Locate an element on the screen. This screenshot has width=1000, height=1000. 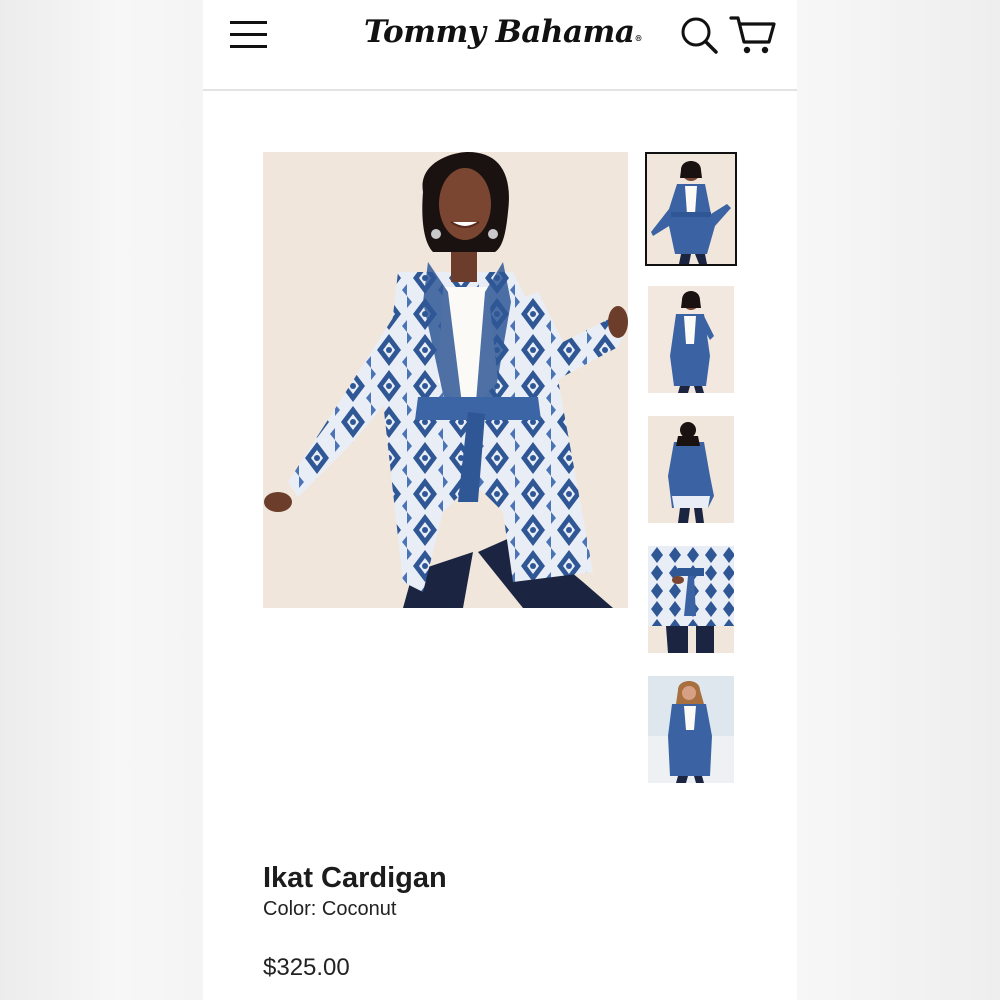
hamburger-menu-icon is located at coordinates (248, 34).